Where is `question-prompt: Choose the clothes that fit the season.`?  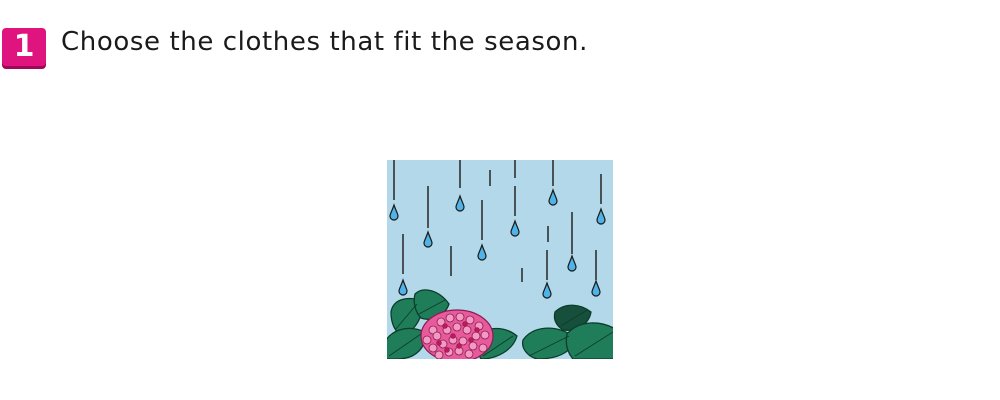 question-prompt: Choose the clothes that fit the season. is located at coordinates (324, 42).